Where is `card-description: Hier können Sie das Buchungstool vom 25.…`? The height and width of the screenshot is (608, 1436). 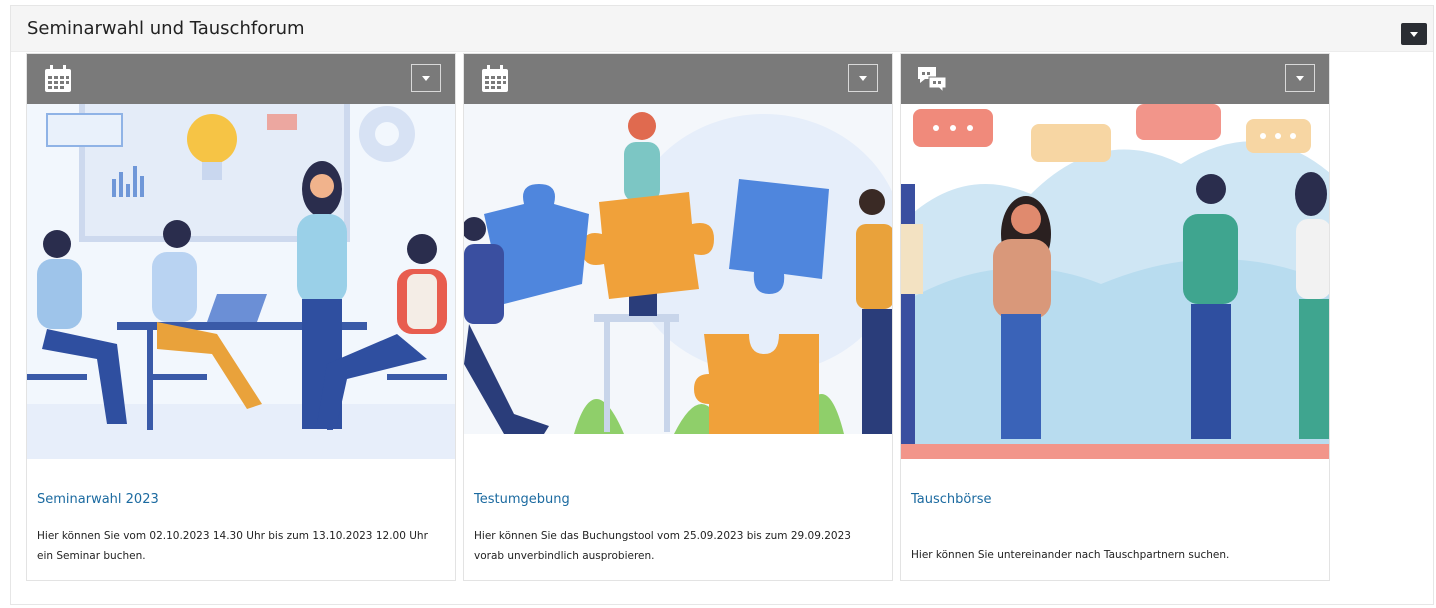 card-description: Hier können Sie das Buchungstool vom 25.… is located at coordinates (662, 546).